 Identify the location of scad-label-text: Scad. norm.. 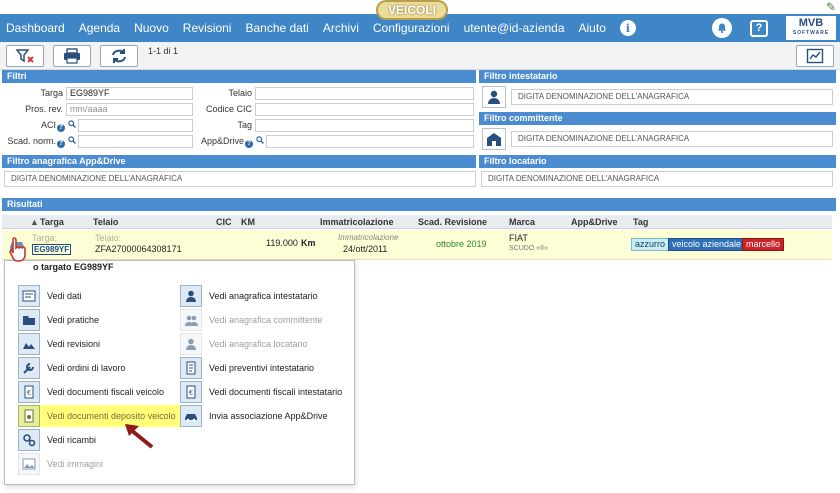
(31, 141).